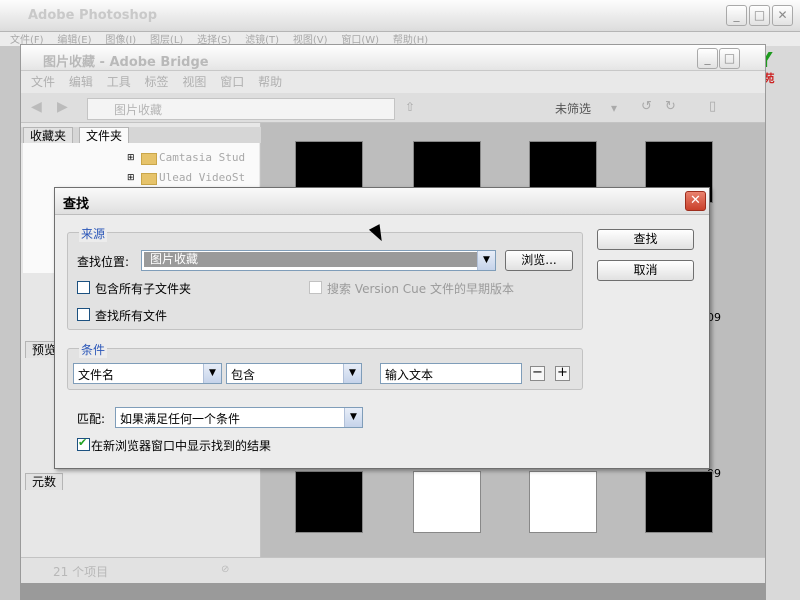 Image resolution: width=800 pixels, height=600 pixels. Describe the element at coordinates (93, 15) in the screenshot. I see `photoshop-title: Adobe Photoshop` at that location.